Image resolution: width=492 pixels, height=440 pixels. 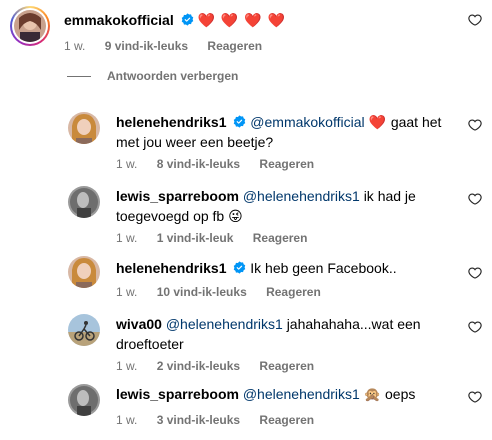 I want to click on heart-emoji: ❤️, so click(x=377, y=122).